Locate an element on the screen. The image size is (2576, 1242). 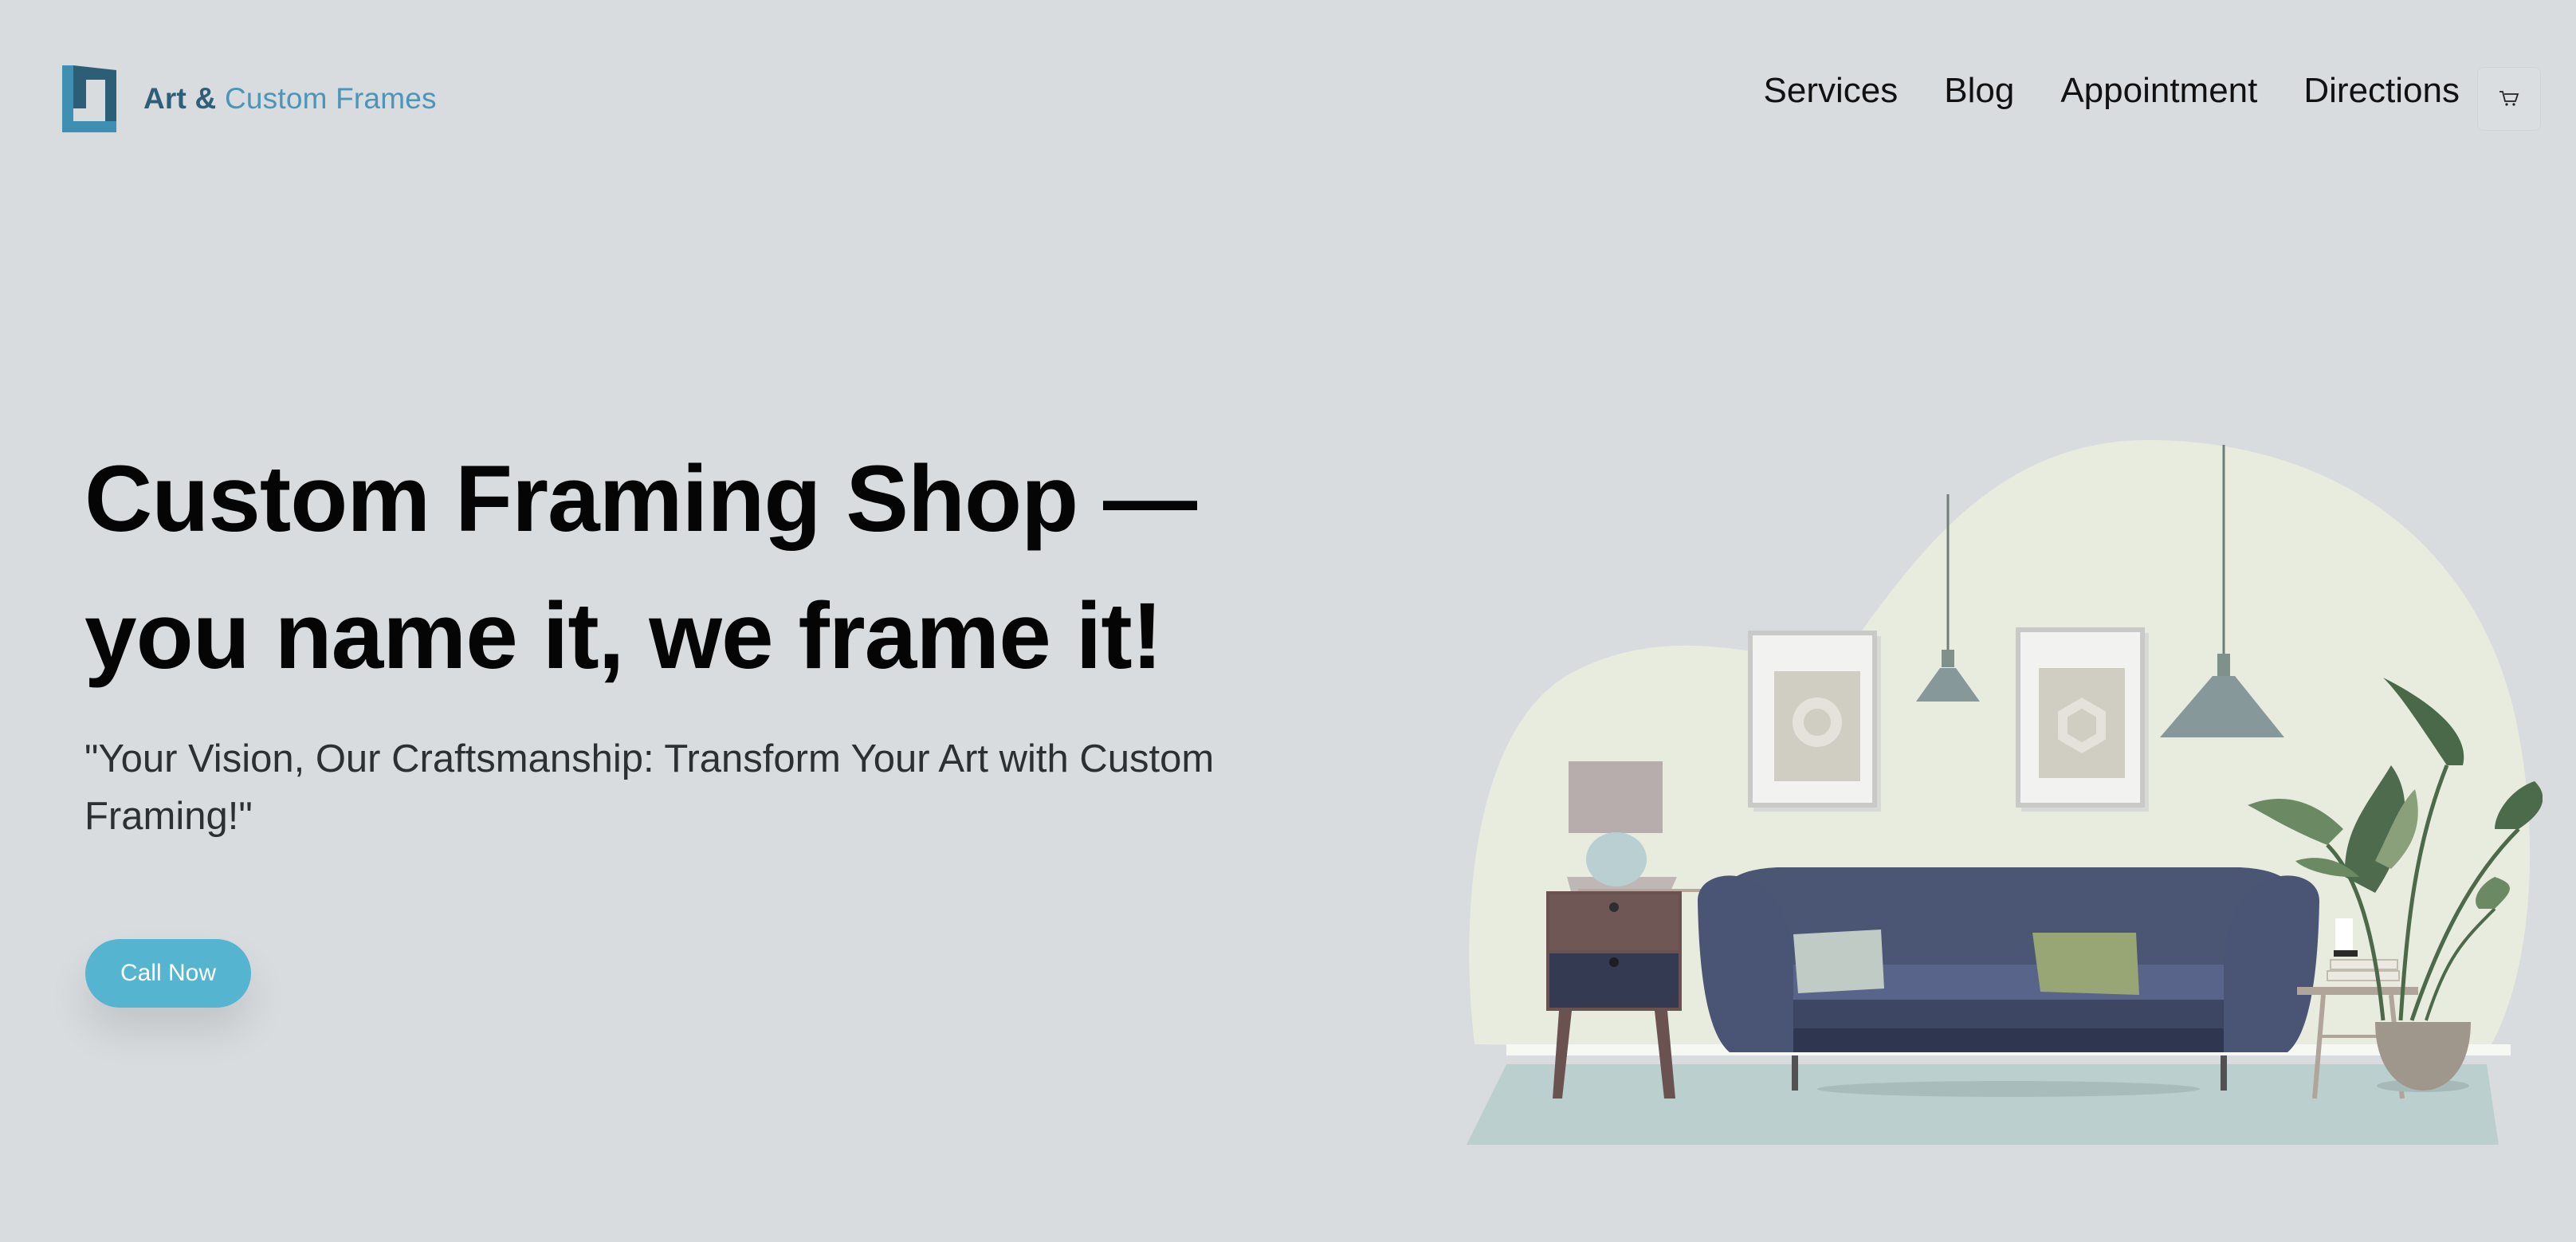
wall-frame-left is located at coordinates (1815, 722).